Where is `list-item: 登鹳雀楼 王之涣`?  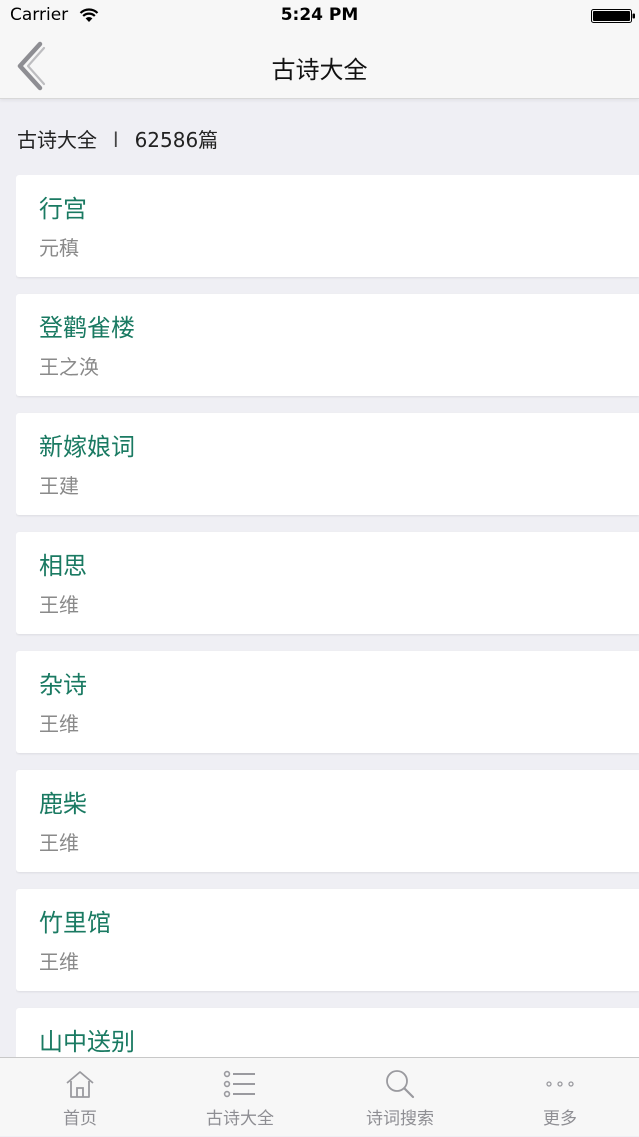
list-item: 登鹳雀楼 王之涣 is located at coordinates (327, 345).